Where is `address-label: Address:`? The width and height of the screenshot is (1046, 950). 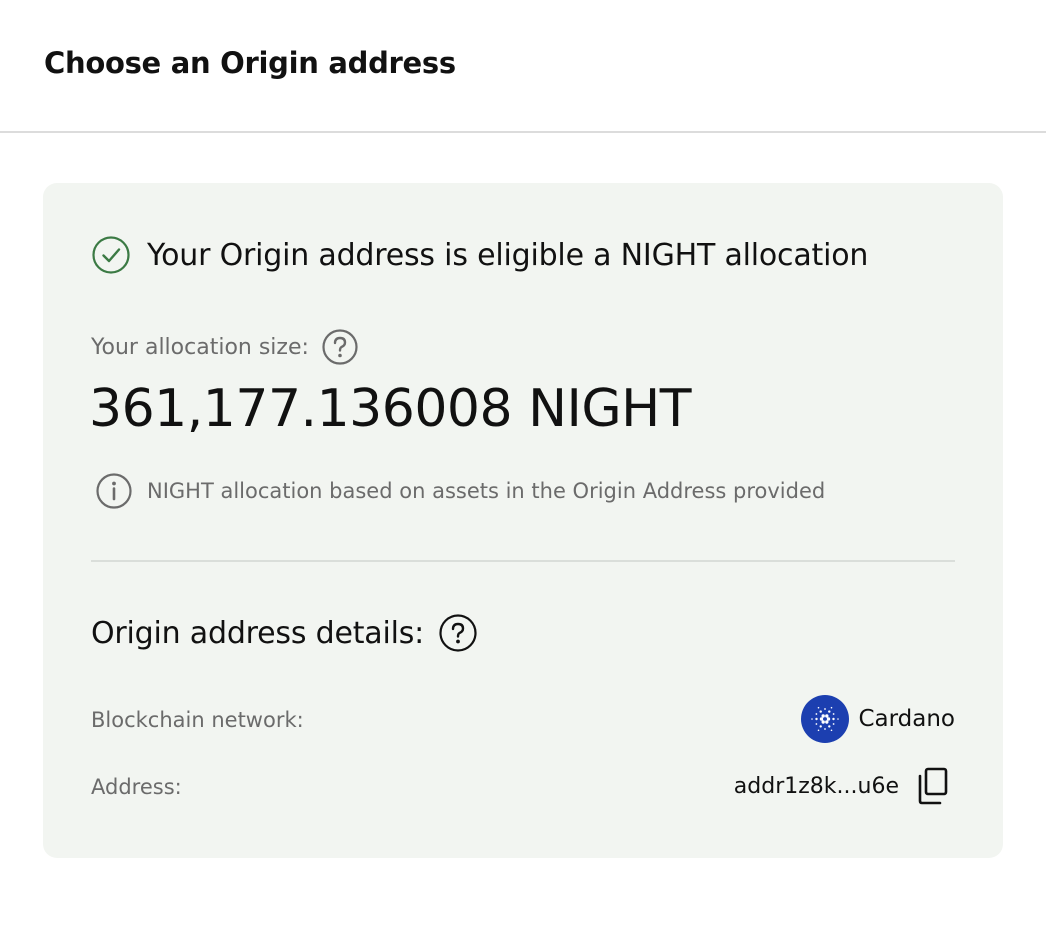 address-label: Address: is located at coordinates (136, 787).